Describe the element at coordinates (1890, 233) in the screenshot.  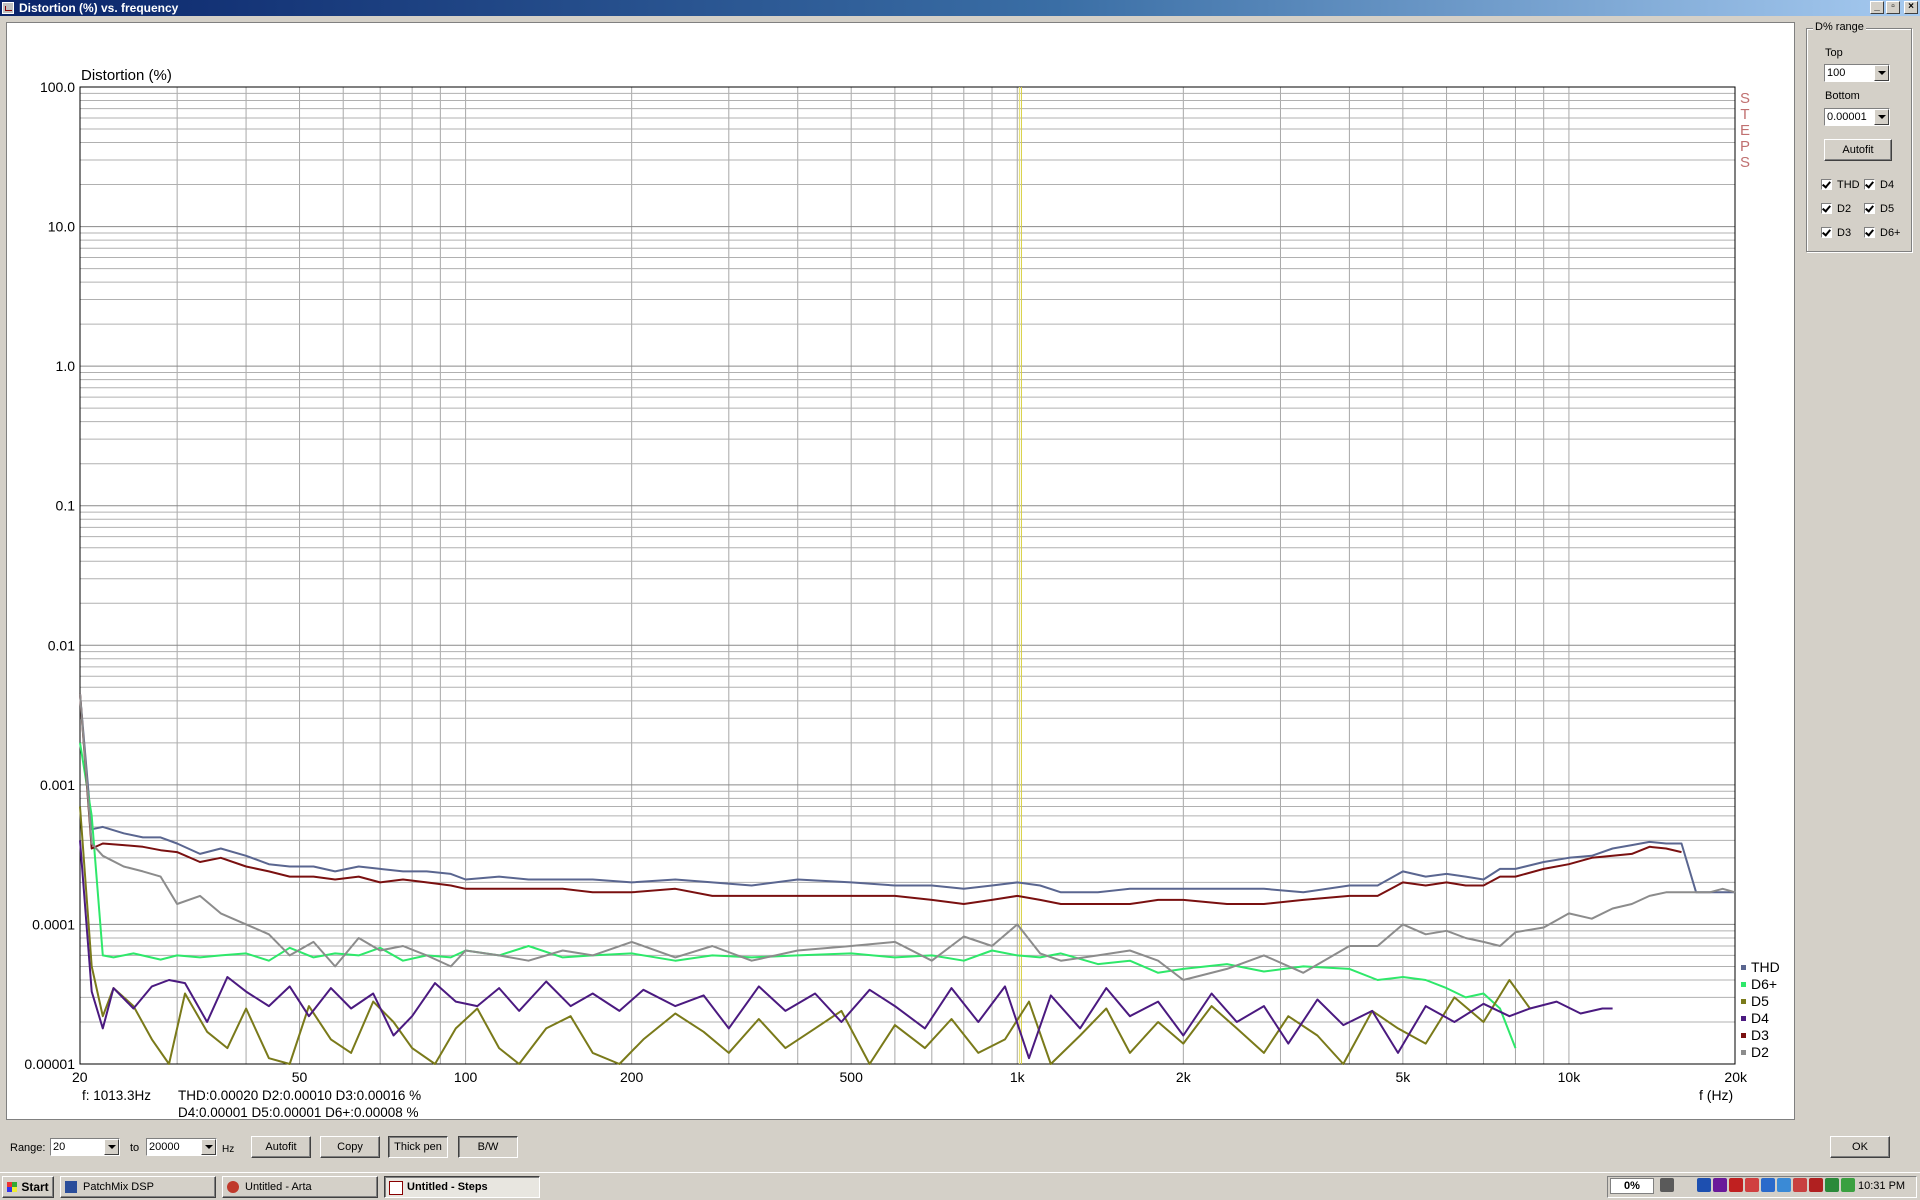
I see `d6plus-check-label: D6+` at that location.